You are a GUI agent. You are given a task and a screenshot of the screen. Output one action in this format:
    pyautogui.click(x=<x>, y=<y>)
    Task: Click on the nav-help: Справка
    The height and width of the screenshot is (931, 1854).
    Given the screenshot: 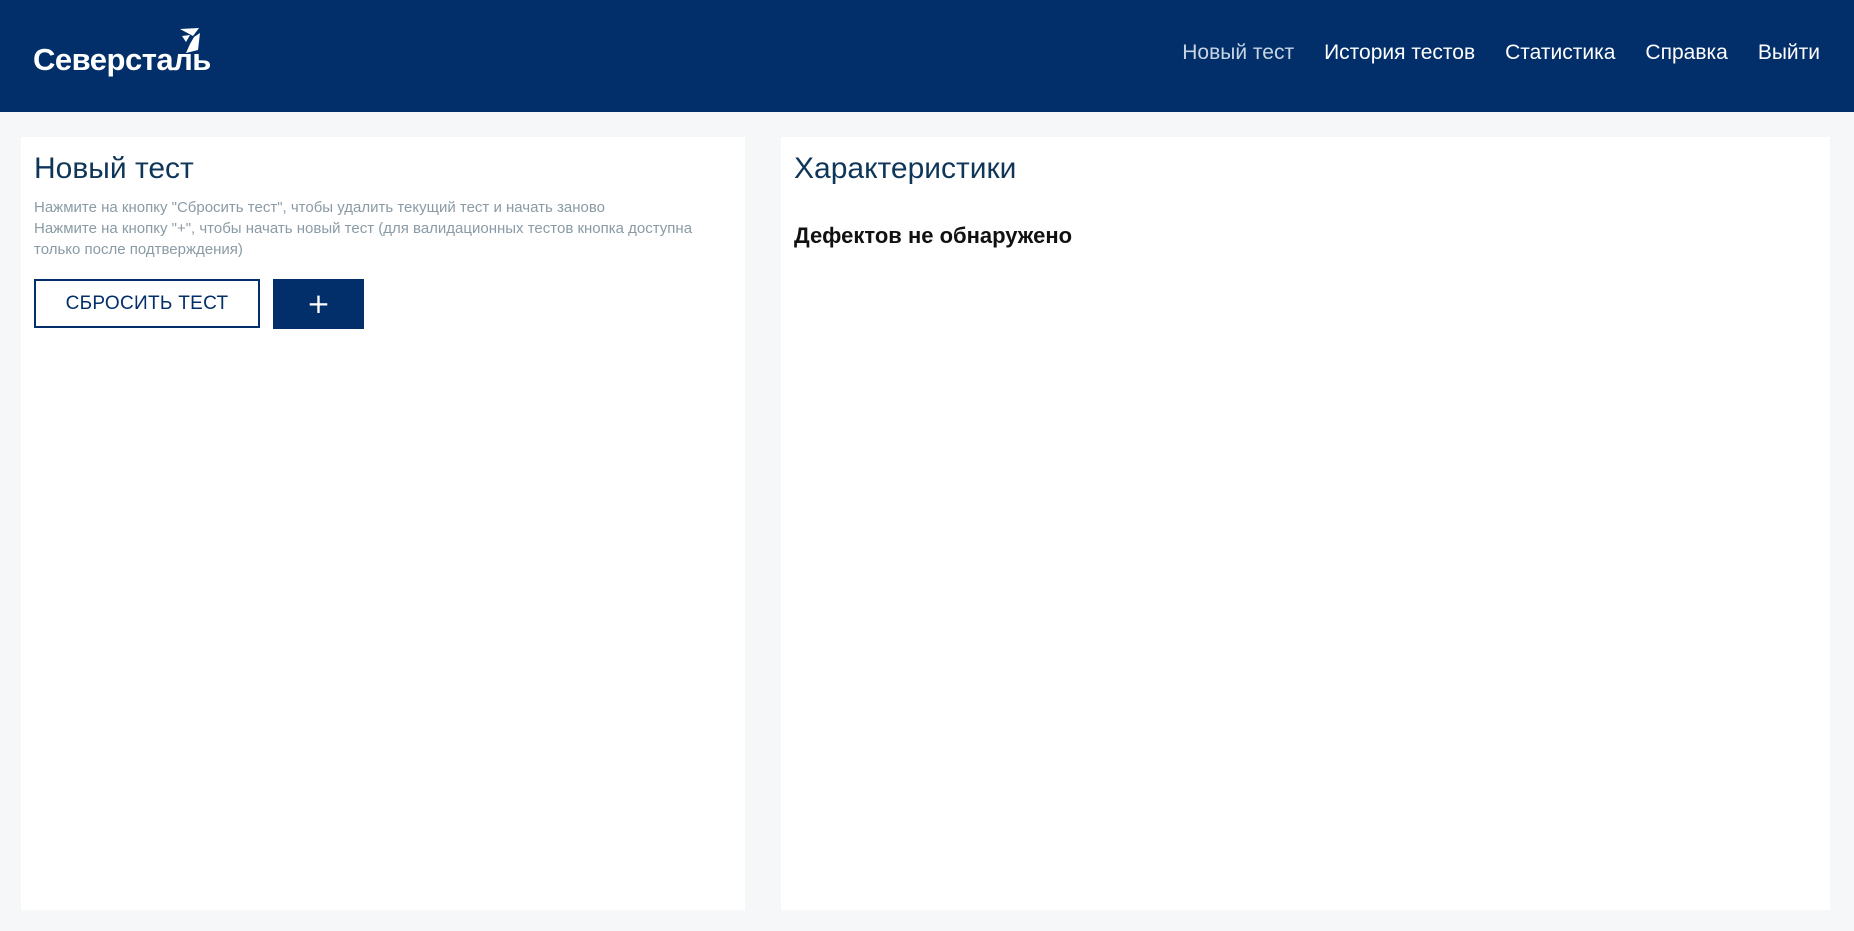 What is the action you would take?
    pyautogui.click(x=1686, y=53)
    